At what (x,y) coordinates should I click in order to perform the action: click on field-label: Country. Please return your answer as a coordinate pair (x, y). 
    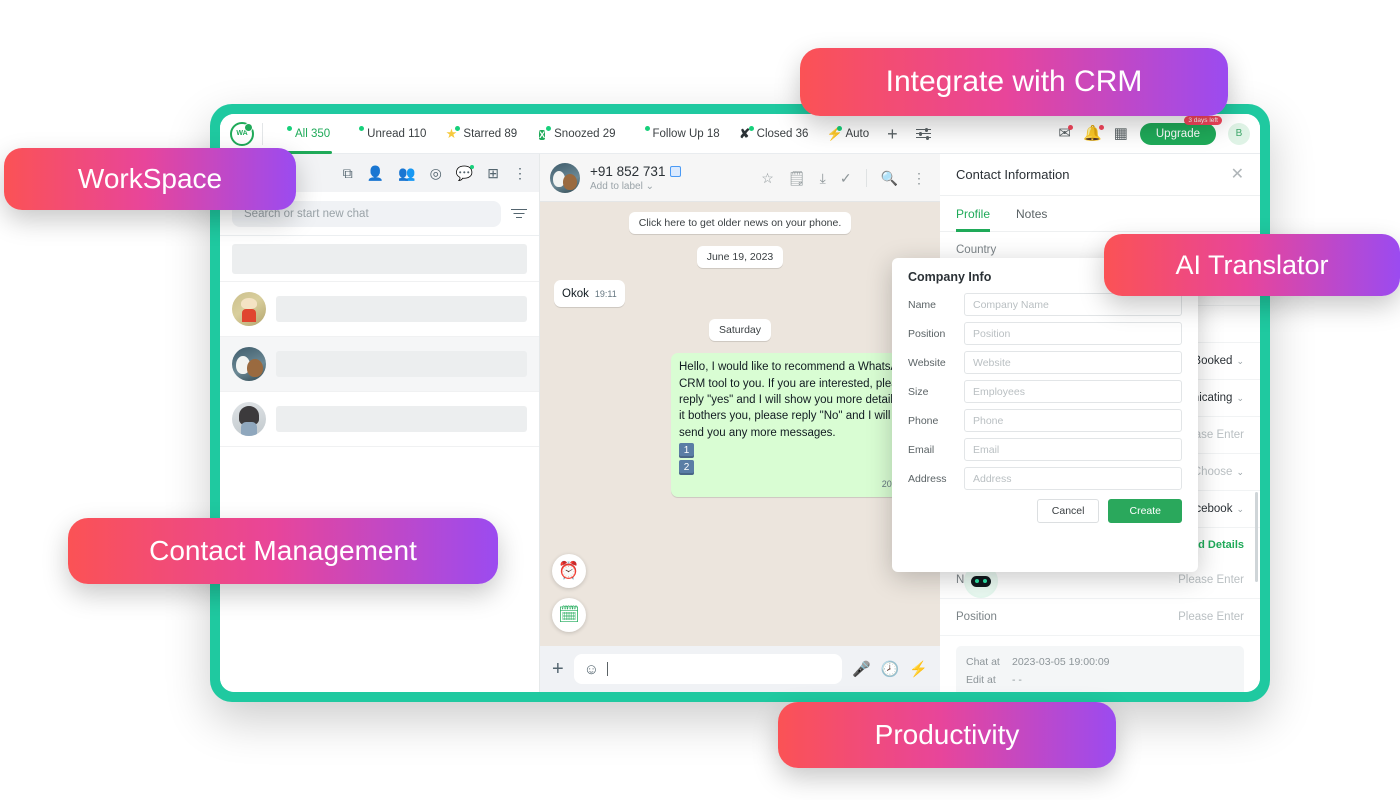
    Looking at the image, I should click on (976, 250).